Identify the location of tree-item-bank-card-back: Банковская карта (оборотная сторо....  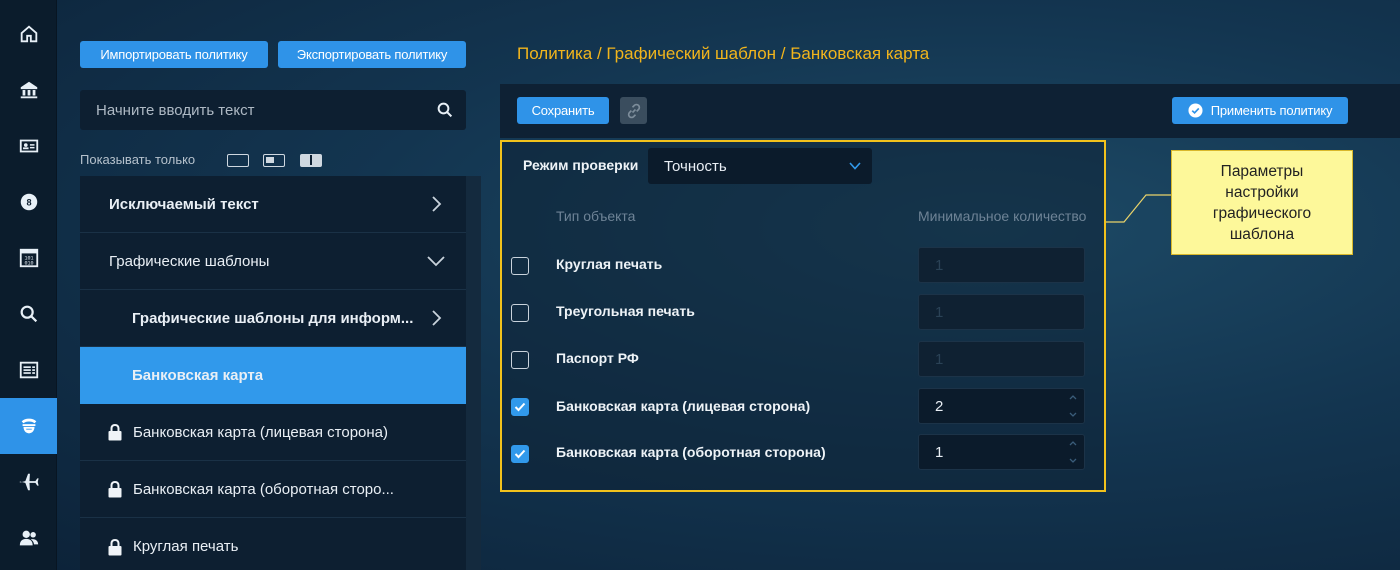
(273, 489).